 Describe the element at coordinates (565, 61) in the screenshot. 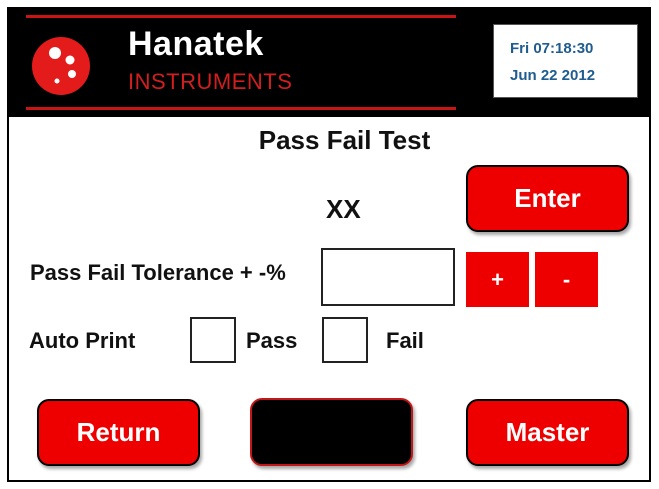

I see `datetime-panel: Fri 07:18:30 Jun 22 2012` at that location.